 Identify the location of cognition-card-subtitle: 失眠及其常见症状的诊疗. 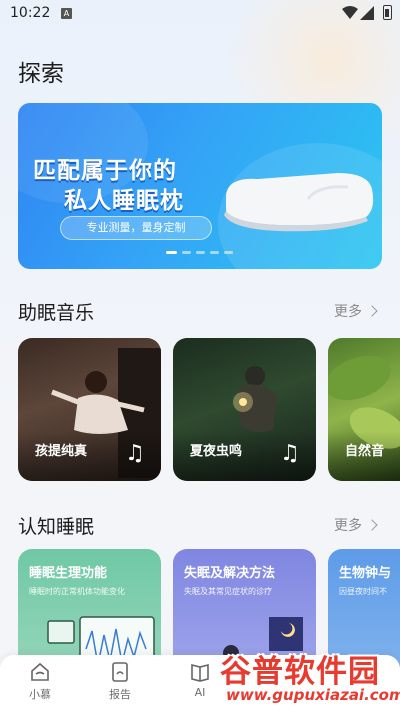
(228, 591).